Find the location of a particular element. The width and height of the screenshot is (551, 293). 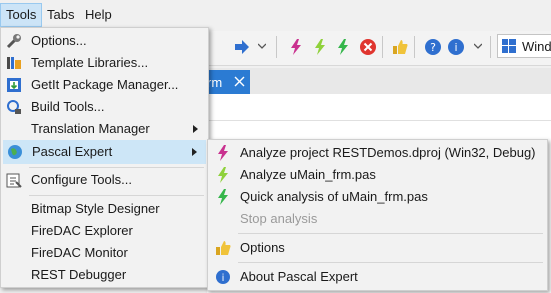

menu-item-translation-manager: Translation Manager is located at coordinates (104, 129).